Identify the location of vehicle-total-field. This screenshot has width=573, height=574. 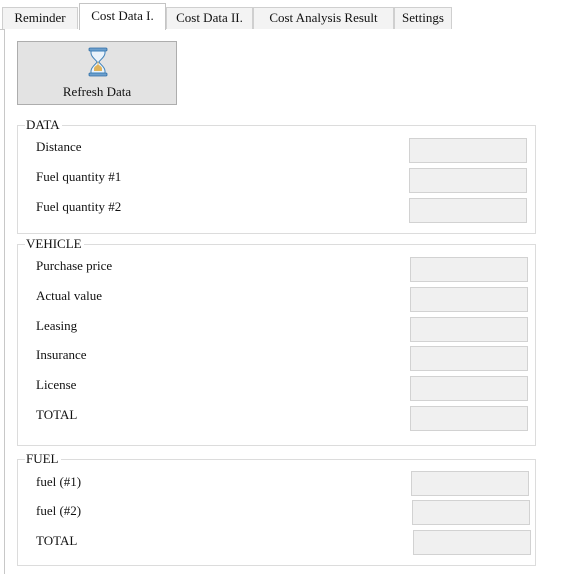
(469, 418).